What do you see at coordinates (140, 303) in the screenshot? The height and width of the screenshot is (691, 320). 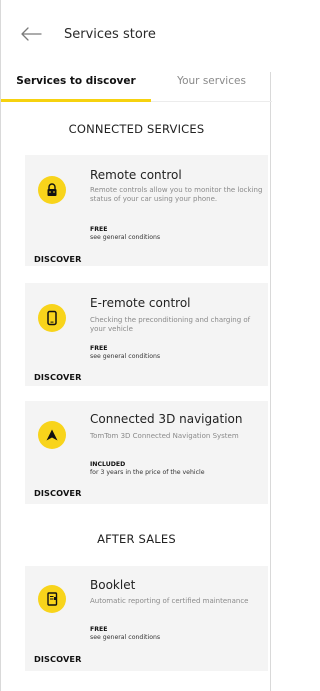 I see `card-title: E-remote control` at bounding box center [140, 303].